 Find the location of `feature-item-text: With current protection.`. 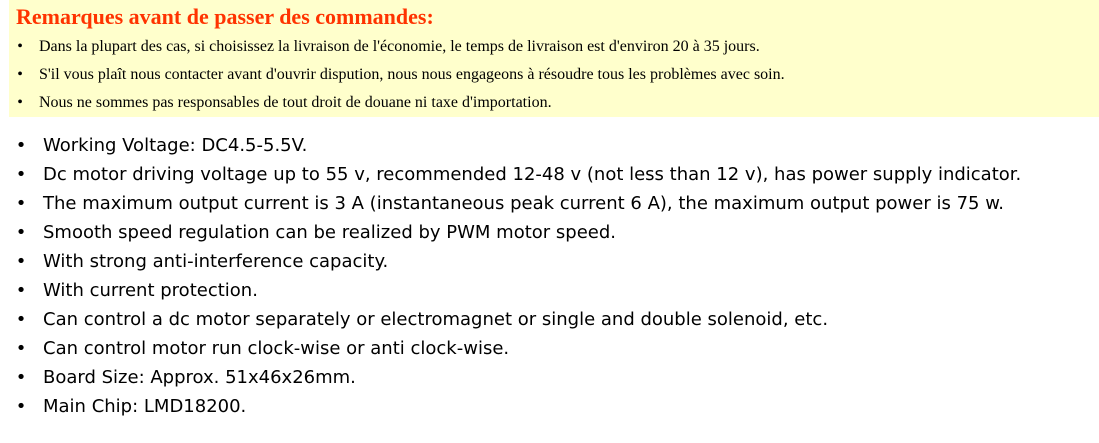

feature-item-text: With current protection. is located at coordinates (150, 290).